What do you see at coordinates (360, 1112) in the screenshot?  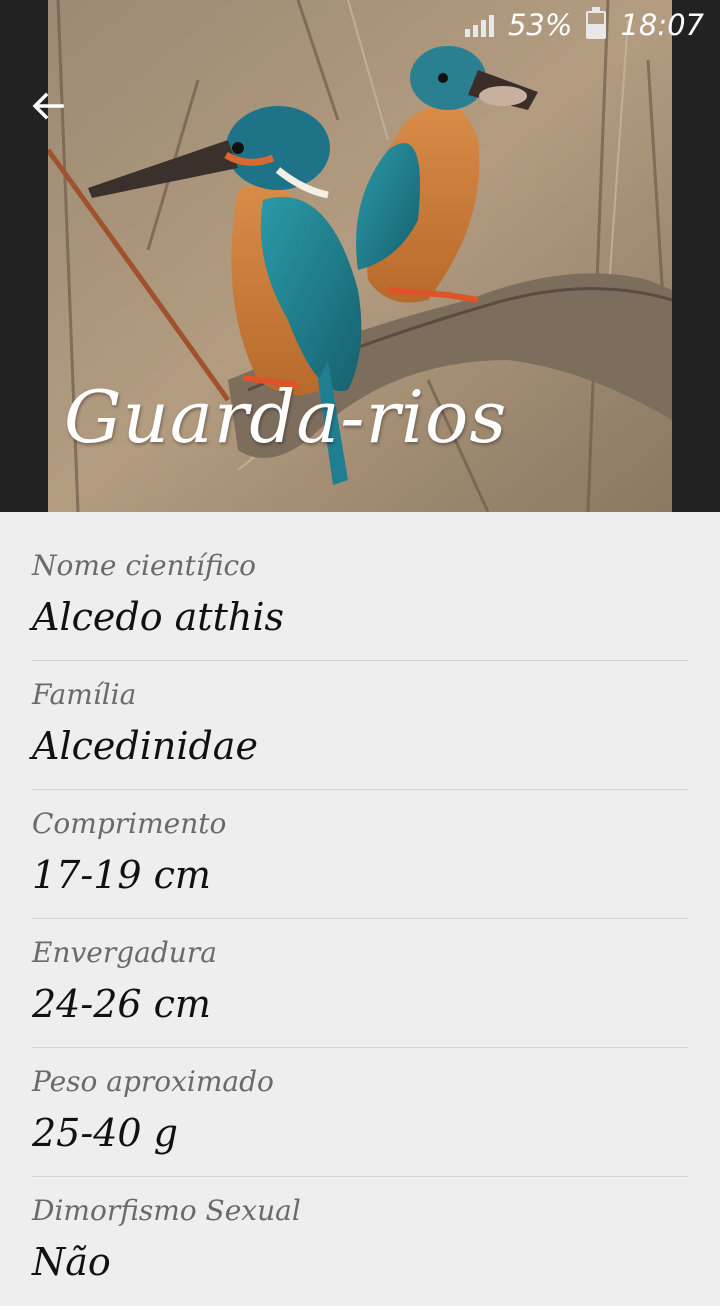 I see `detail-row-weight: Peso aproximado 25-40 g` at bounding box center [360, 1112].